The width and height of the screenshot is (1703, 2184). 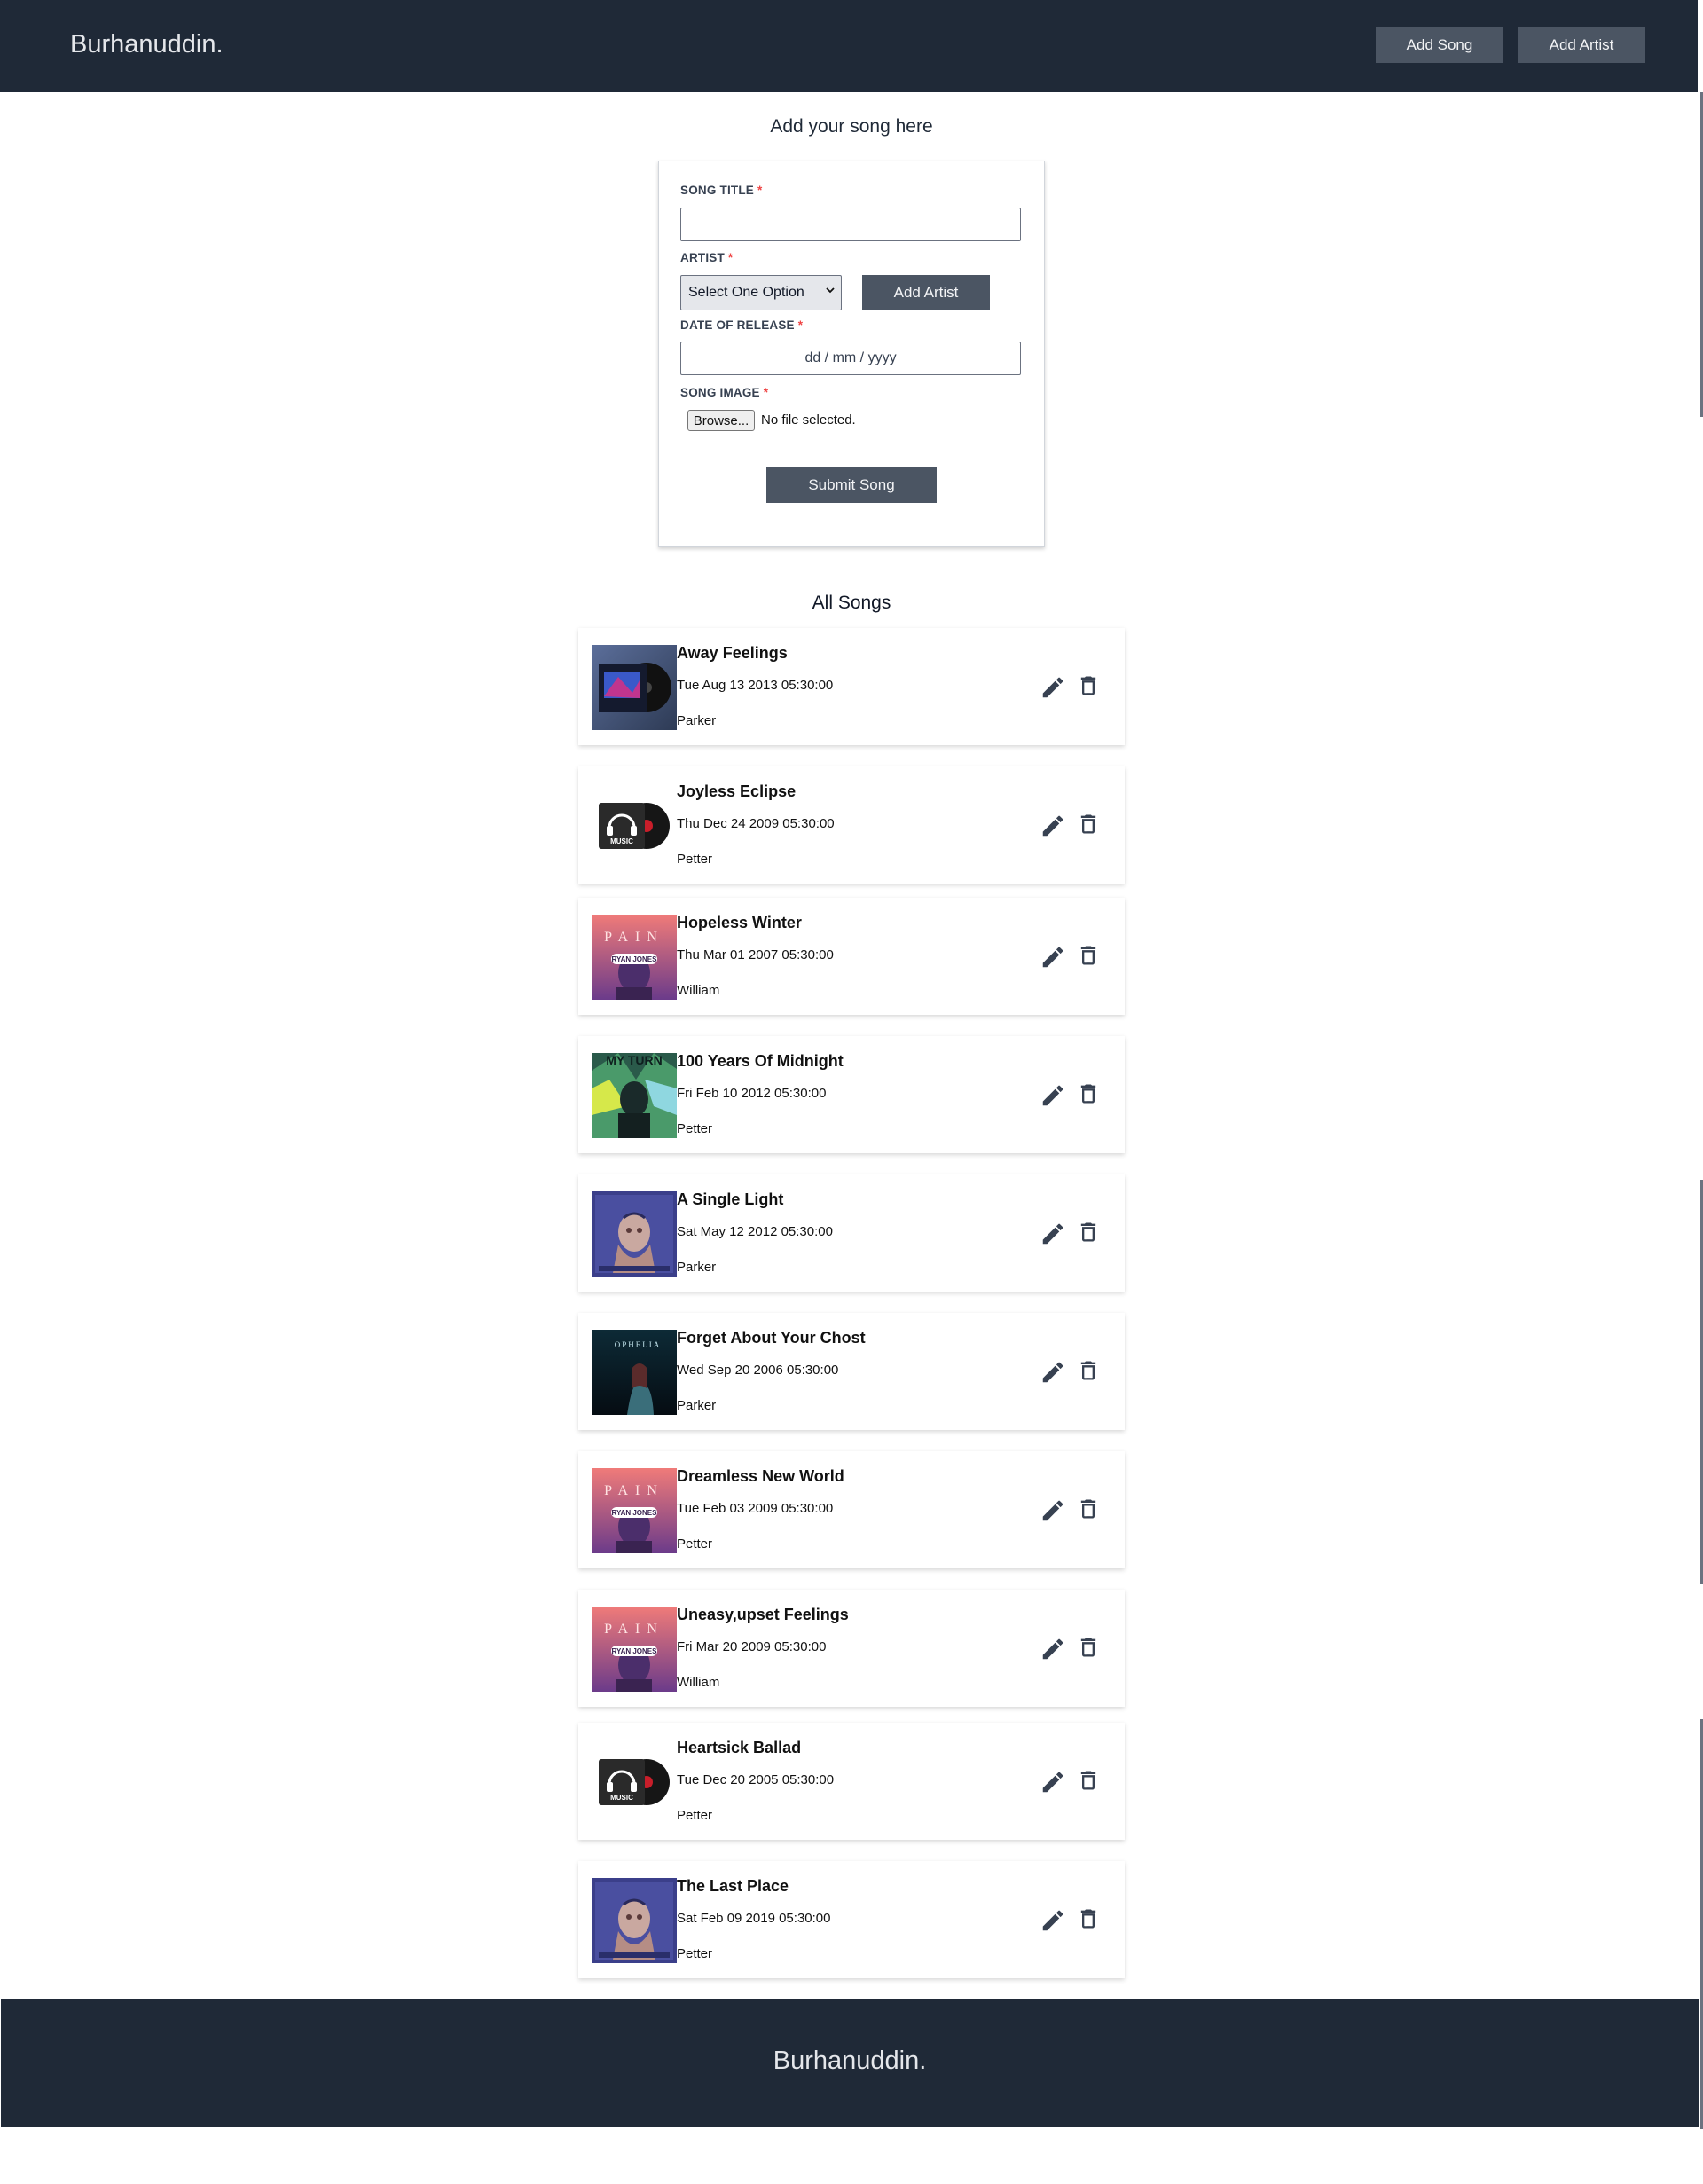 What do you see at coordinates (760, 1061) in the screenshot?
I see `song-title: 100 Years Of Midnight` at bounding box center [760, 1061].